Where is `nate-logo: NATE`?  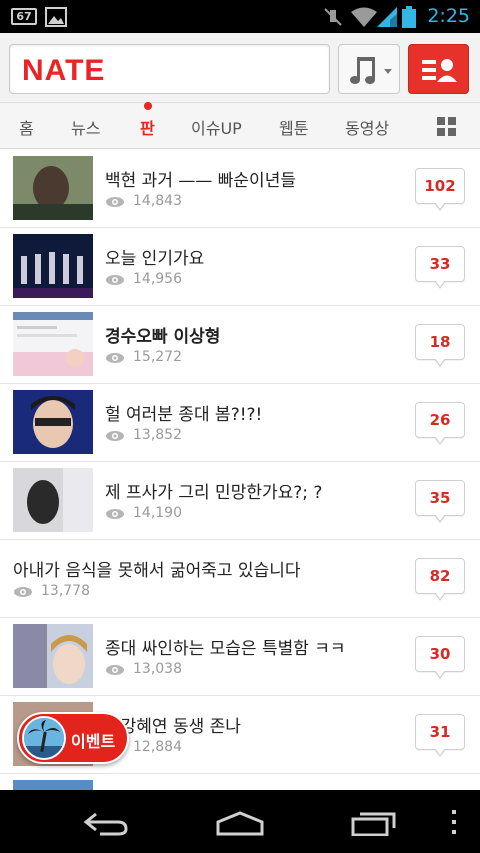 nate-logo: NATE is located at coordinates (64, 70).